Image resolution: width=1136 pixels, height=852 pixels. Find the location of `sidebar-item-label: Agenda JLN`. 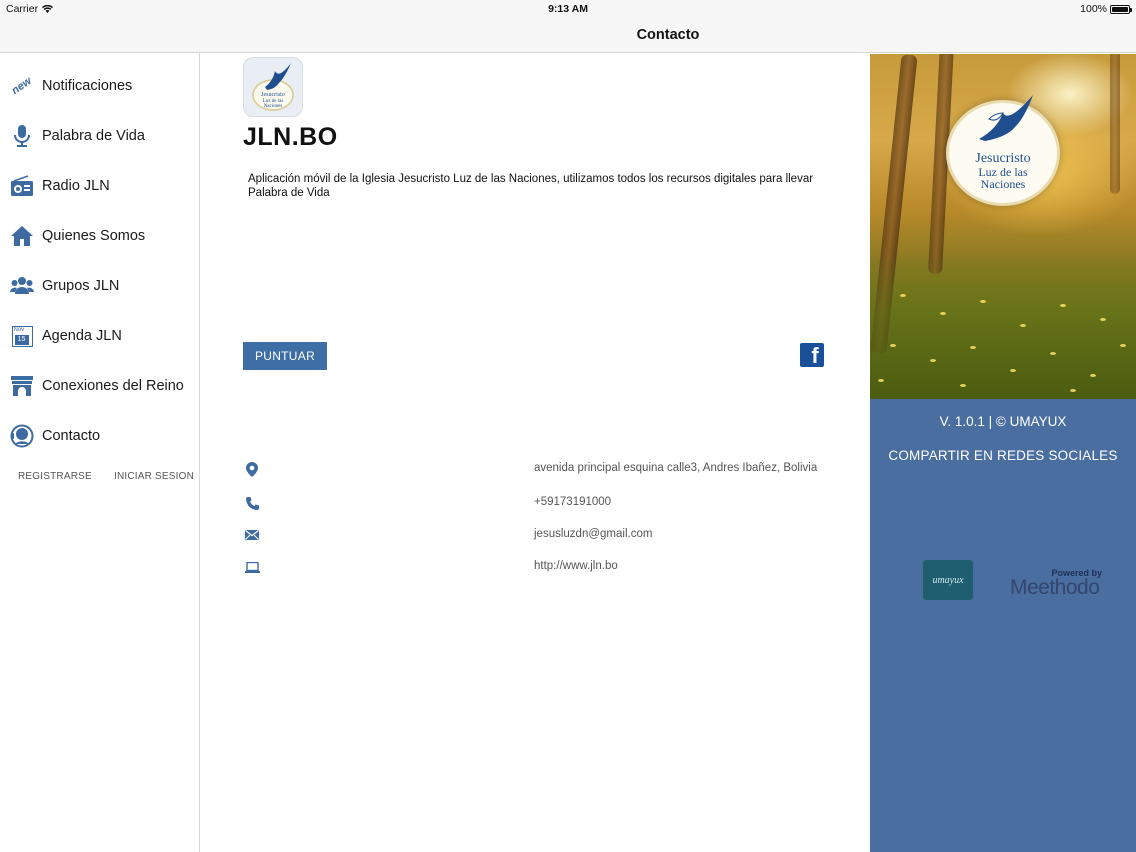

sidebar-item-label: Agenda JLN is located at coordinates (82, 336).